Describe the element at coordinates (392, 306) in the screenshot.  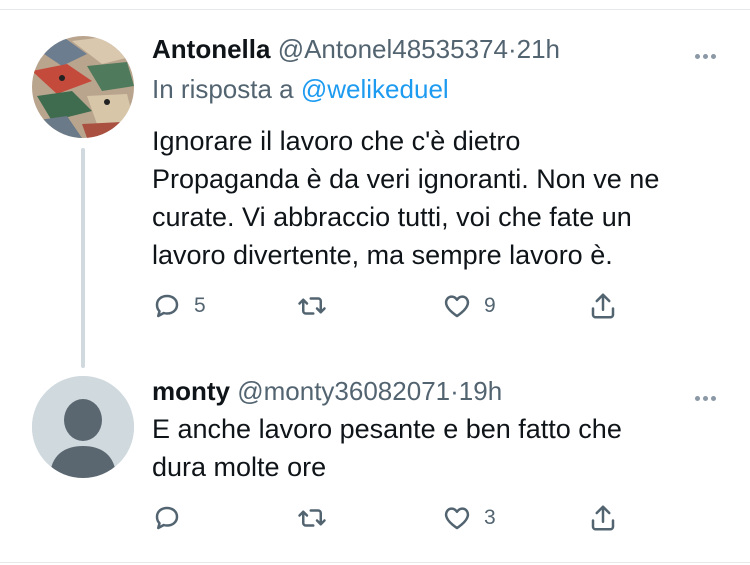
I see `action-bar: 5 9` at that location.